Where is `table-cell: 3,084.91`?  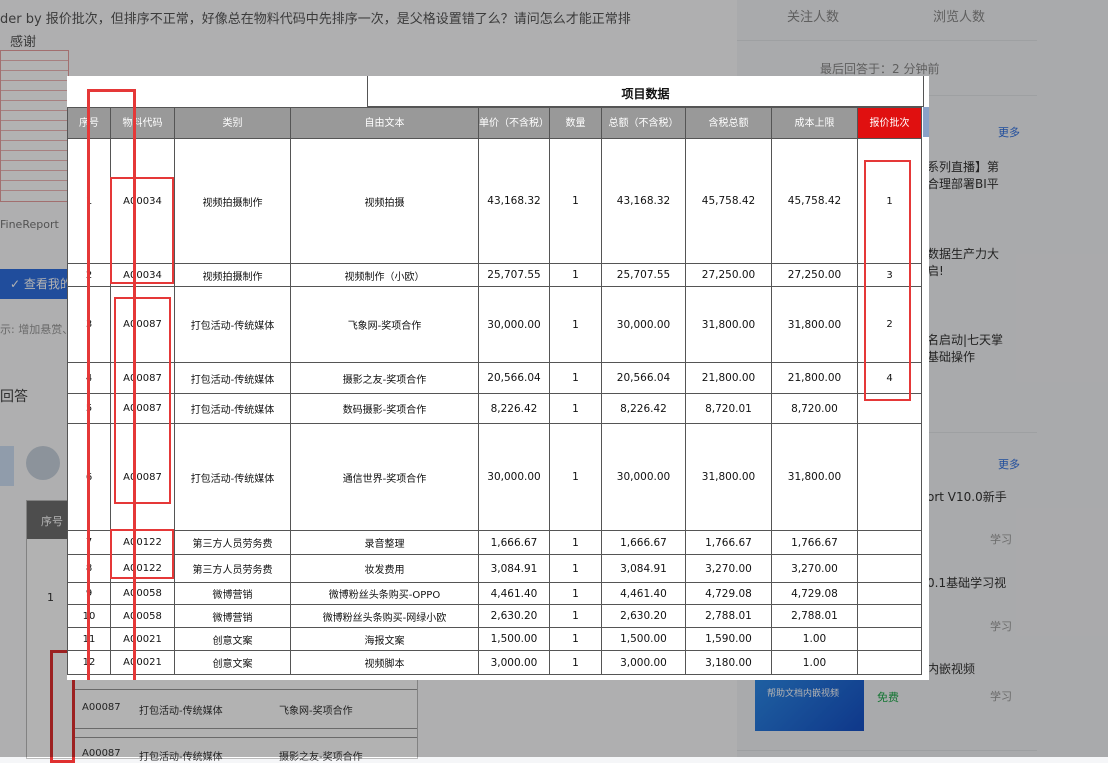 table-cell: 3,084.91 is located at coordinates (643, 568).